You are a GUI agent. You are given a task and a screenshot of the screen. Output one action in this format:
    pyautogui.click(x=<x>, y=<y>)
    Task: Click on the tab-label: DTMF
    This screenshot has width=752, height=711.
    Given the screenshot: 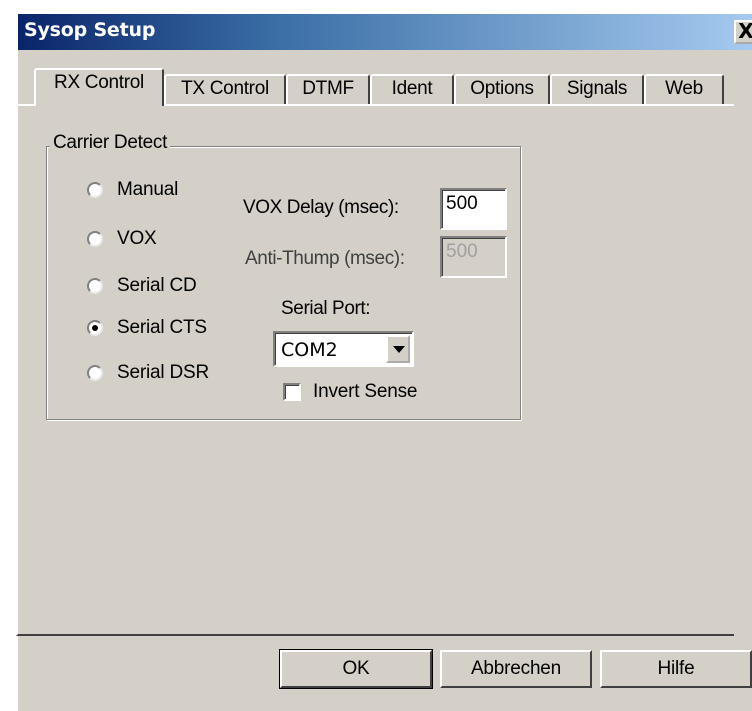 What is the action you would take?
    pyautogui.click(x=328, y=88)
    